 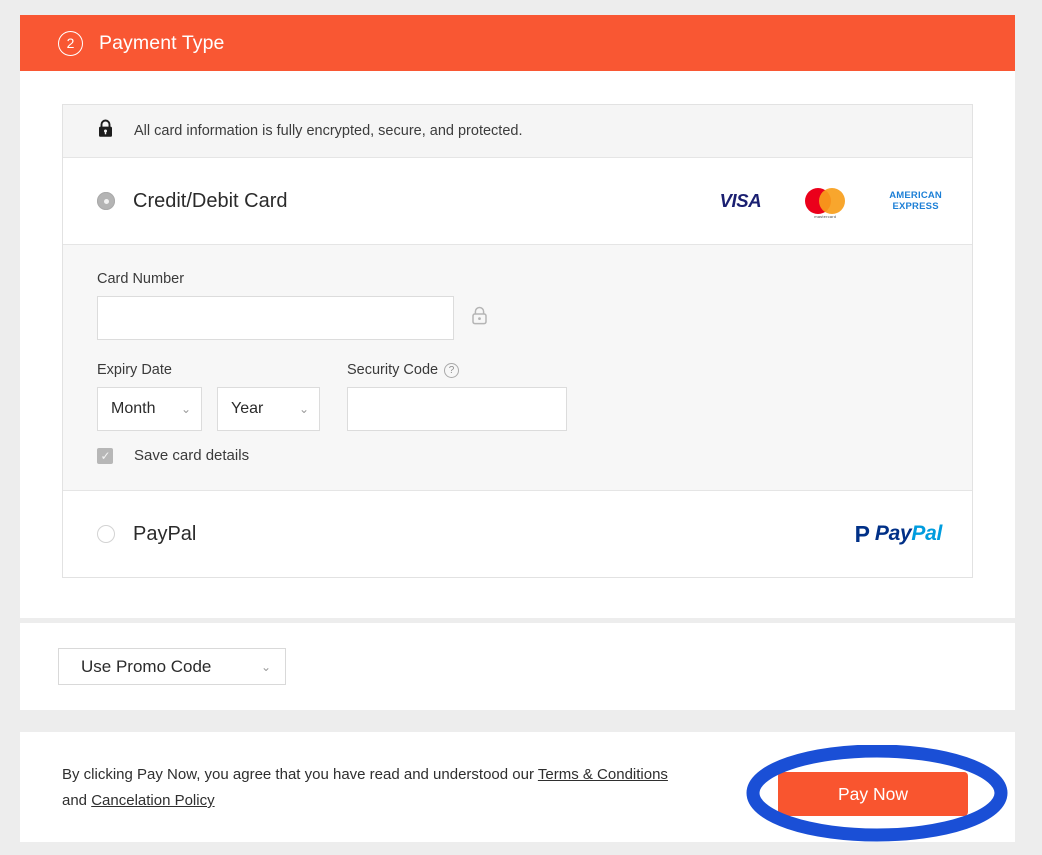 What do you see at coordinates (893, 533) in the screenshot?
I see `paypal-wordmark-pay: Pay` at bounding box center [893, 533].